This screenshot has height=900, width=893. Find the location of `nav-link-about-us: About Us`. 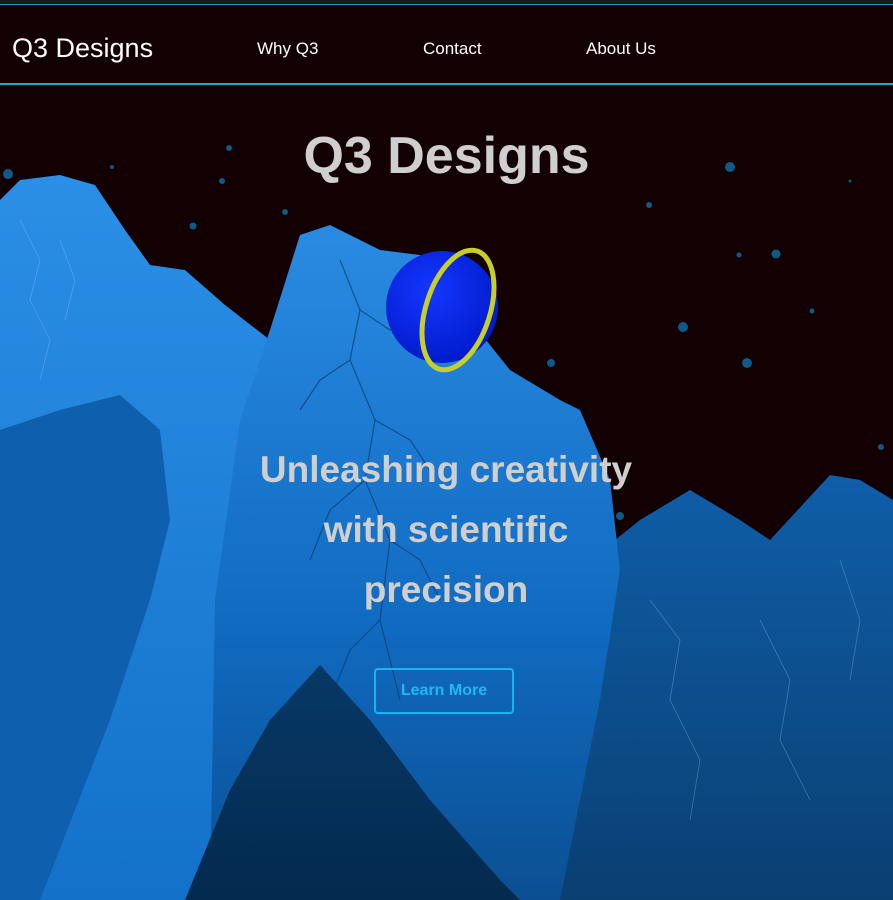

nav-link-about-us: About Us is located at coordinates (621, 49).